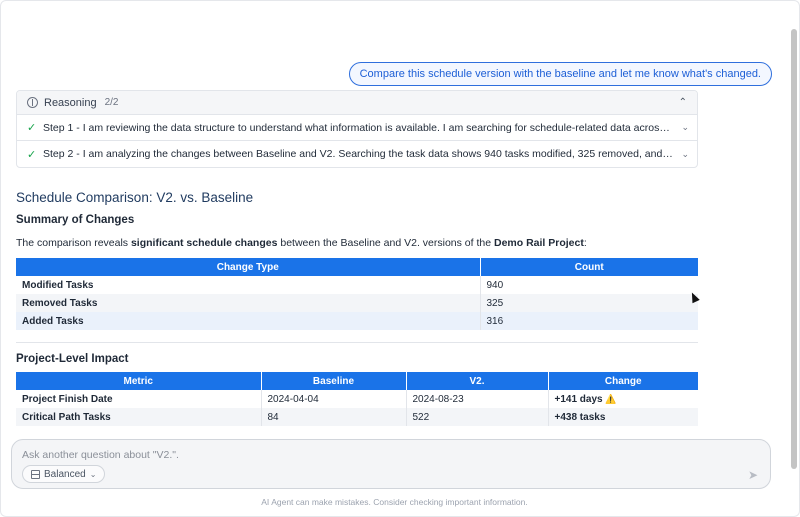 The width and height of the screenshot is (800, 517). What do you see at coordinates (623, 381) in the screenshot?
I see `column-header: Change` at bounding box center [623, 381].